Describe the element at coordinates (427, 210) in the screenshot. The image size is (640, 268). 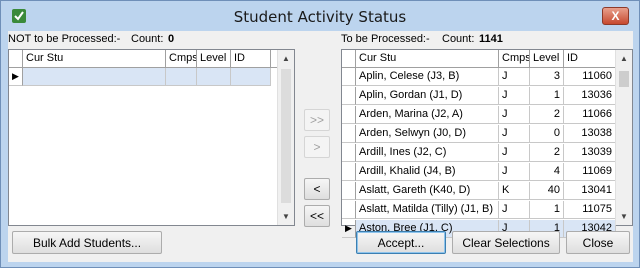
I see `cell-name: Aslatt, Matilda (Tilly) (J1, B)` at that location.